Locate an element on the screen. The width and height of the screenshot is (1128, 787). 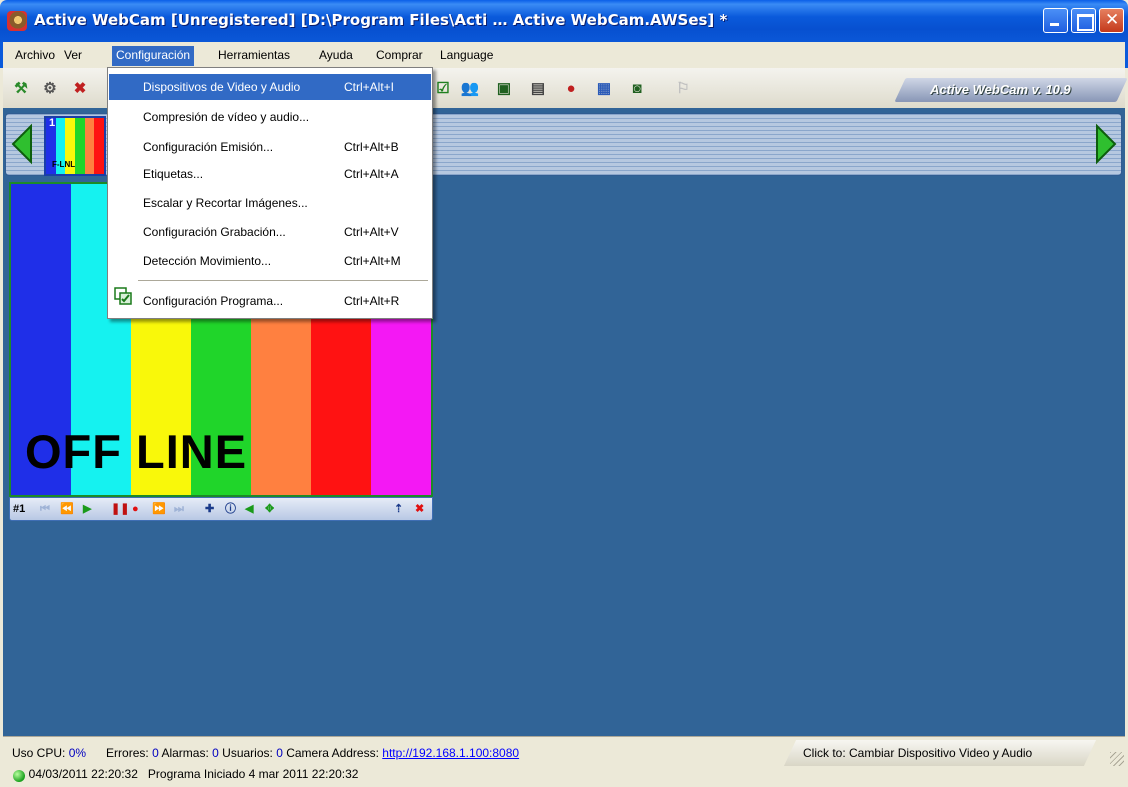
menu-item-shortcut: Ctrl+Alt+I is located at coordinates (369, 87).